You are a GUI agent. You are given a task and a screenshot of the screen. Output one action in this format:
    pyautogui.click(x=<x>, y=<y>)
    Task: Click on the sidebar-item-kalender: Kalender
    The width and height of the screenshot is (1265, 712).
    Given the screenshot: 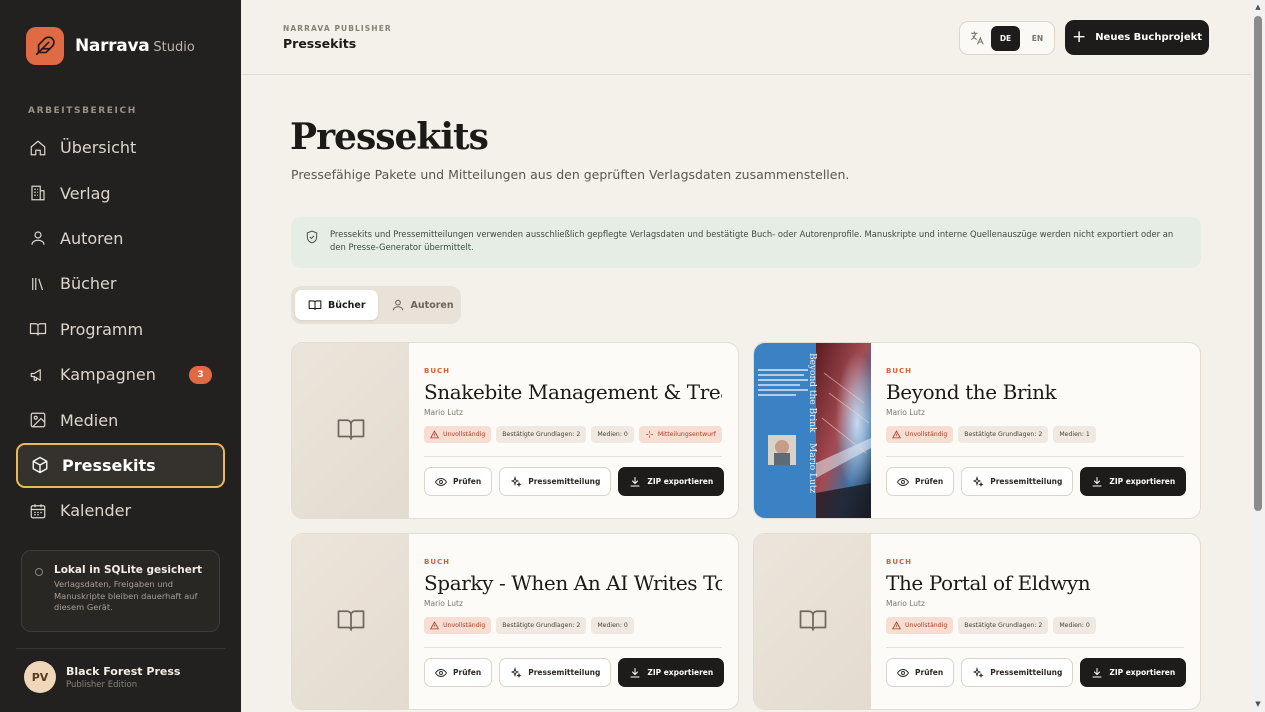 What is the action you would take?
    pyautogui.click(x=120, y=510)
    